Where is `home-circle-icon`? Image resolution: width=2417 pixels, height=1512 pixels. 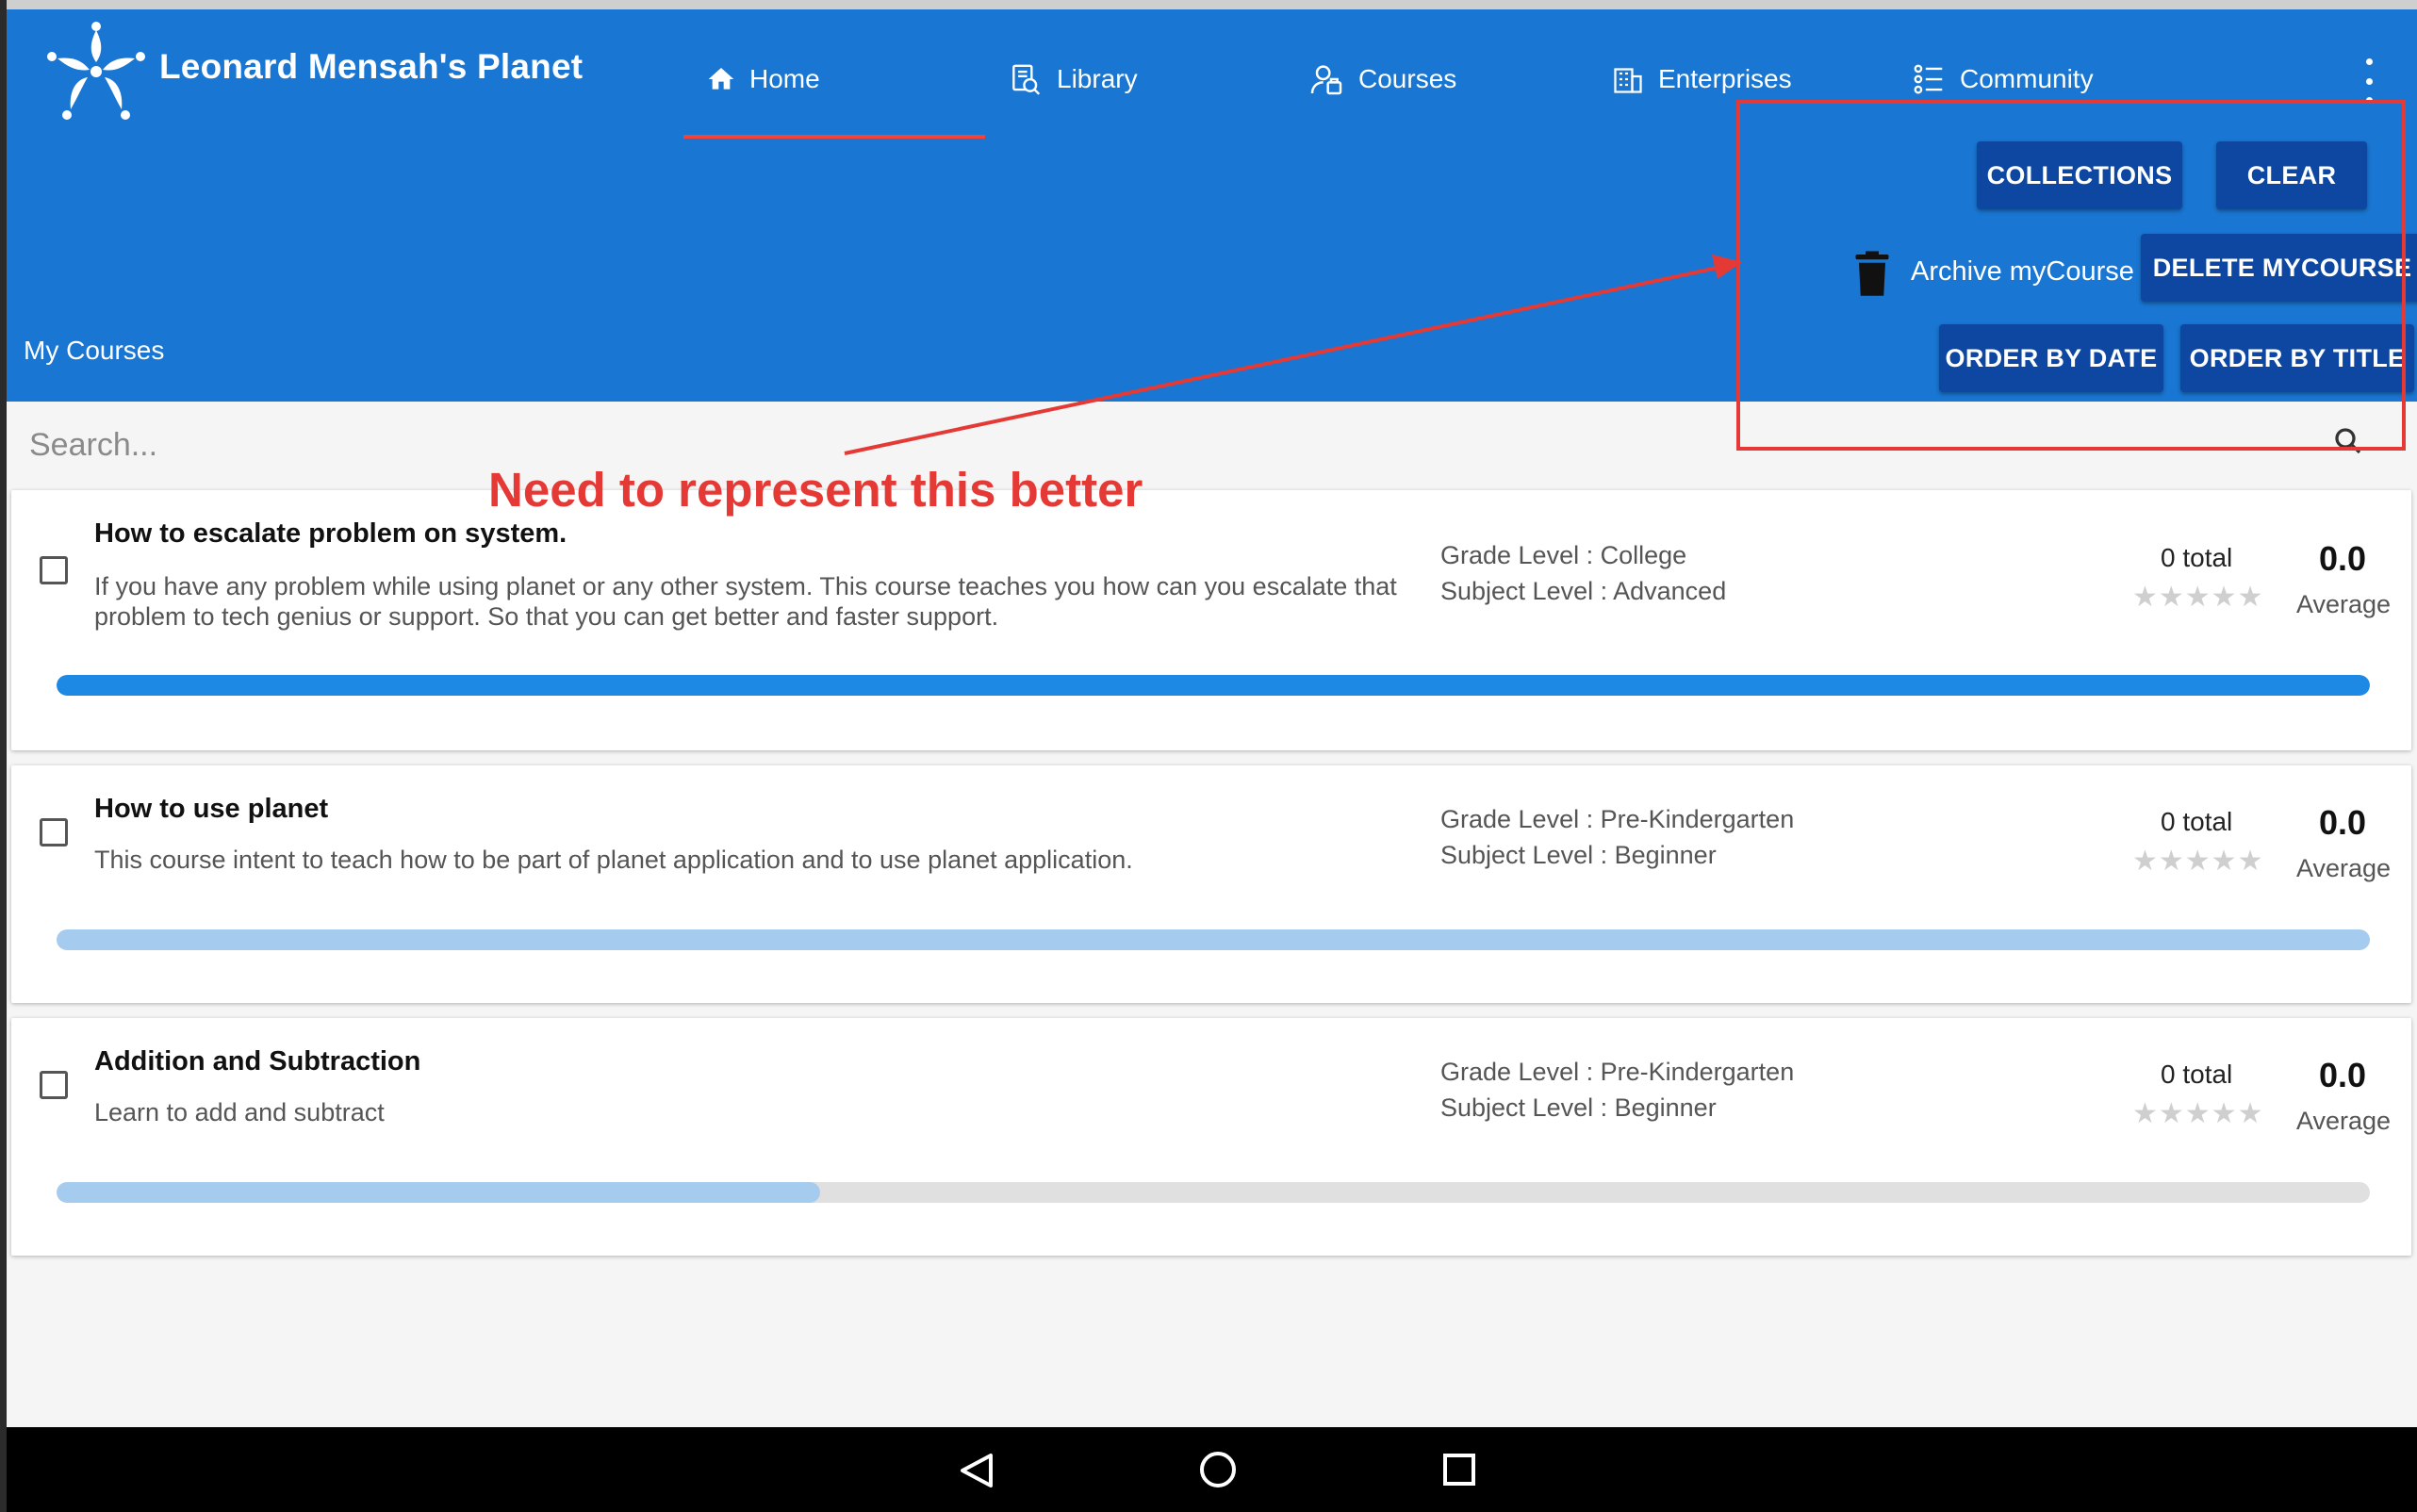
home-circle-icon is located at coordinates (1218, 1470).